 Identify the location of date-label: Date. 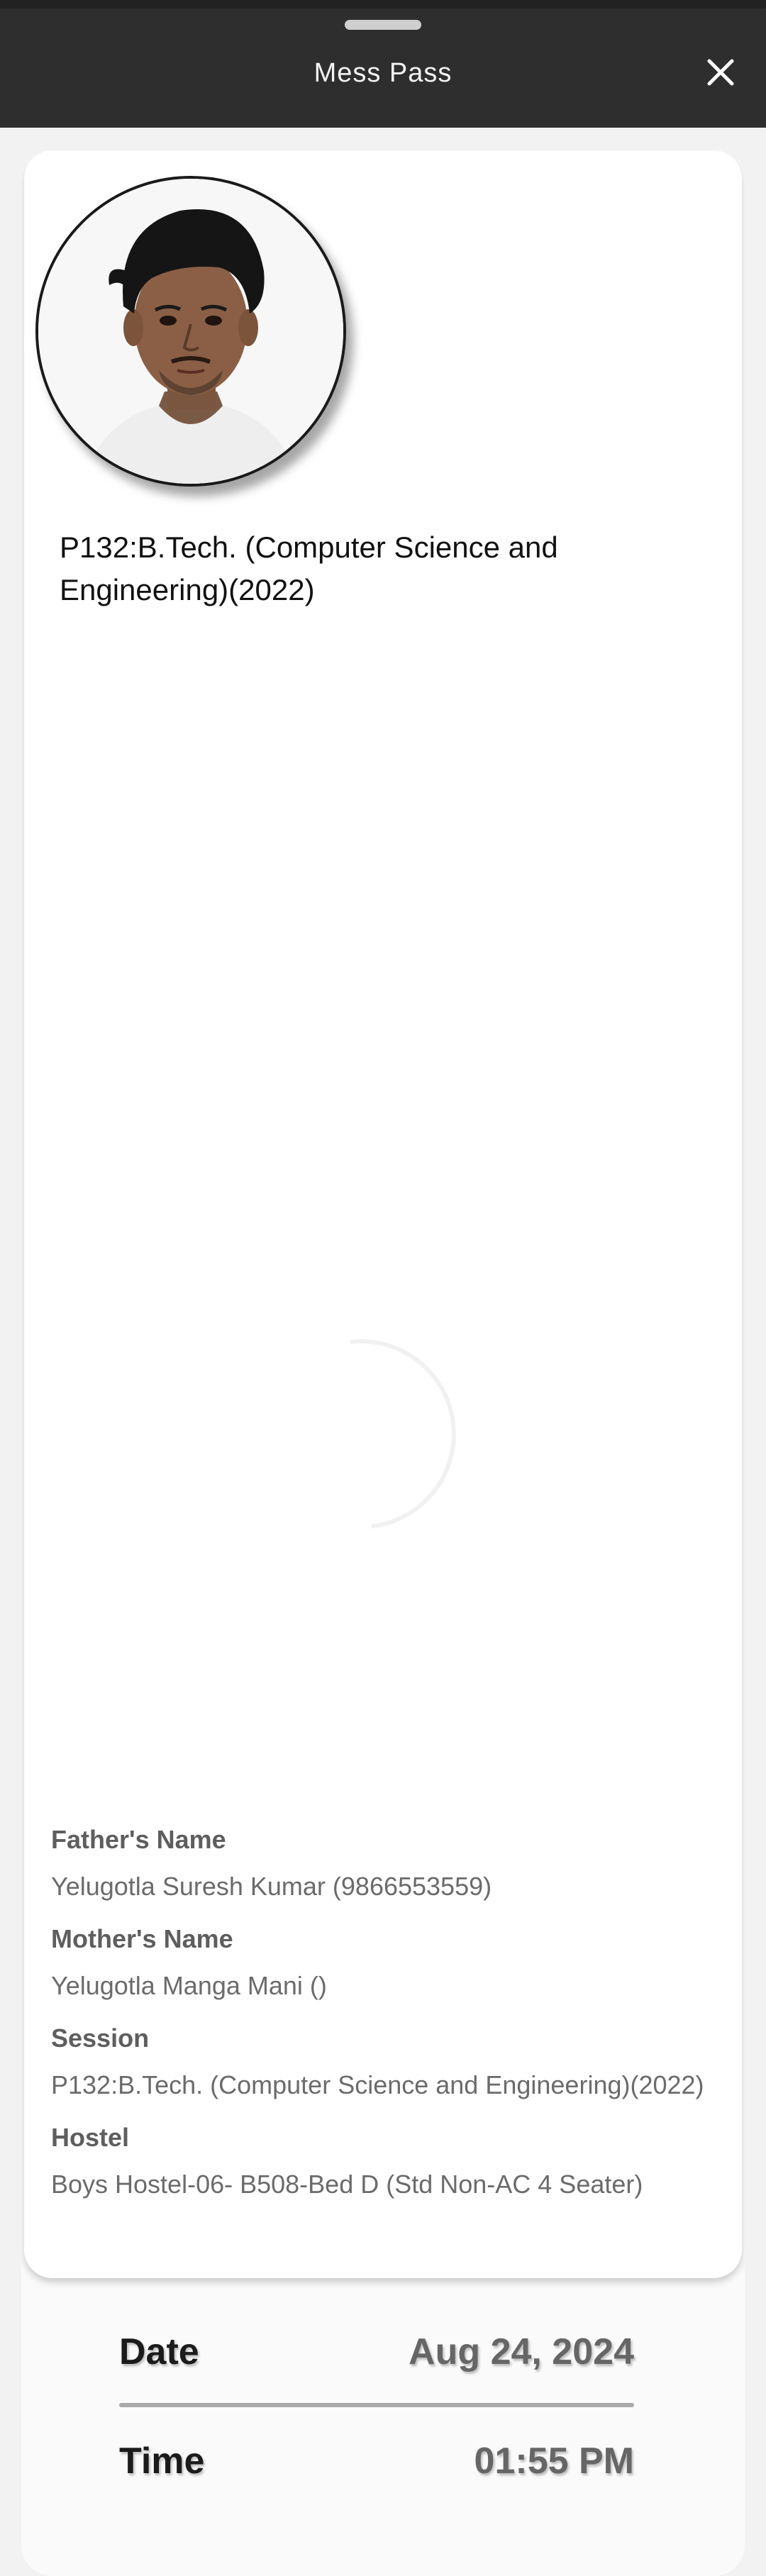
(159, 2351).